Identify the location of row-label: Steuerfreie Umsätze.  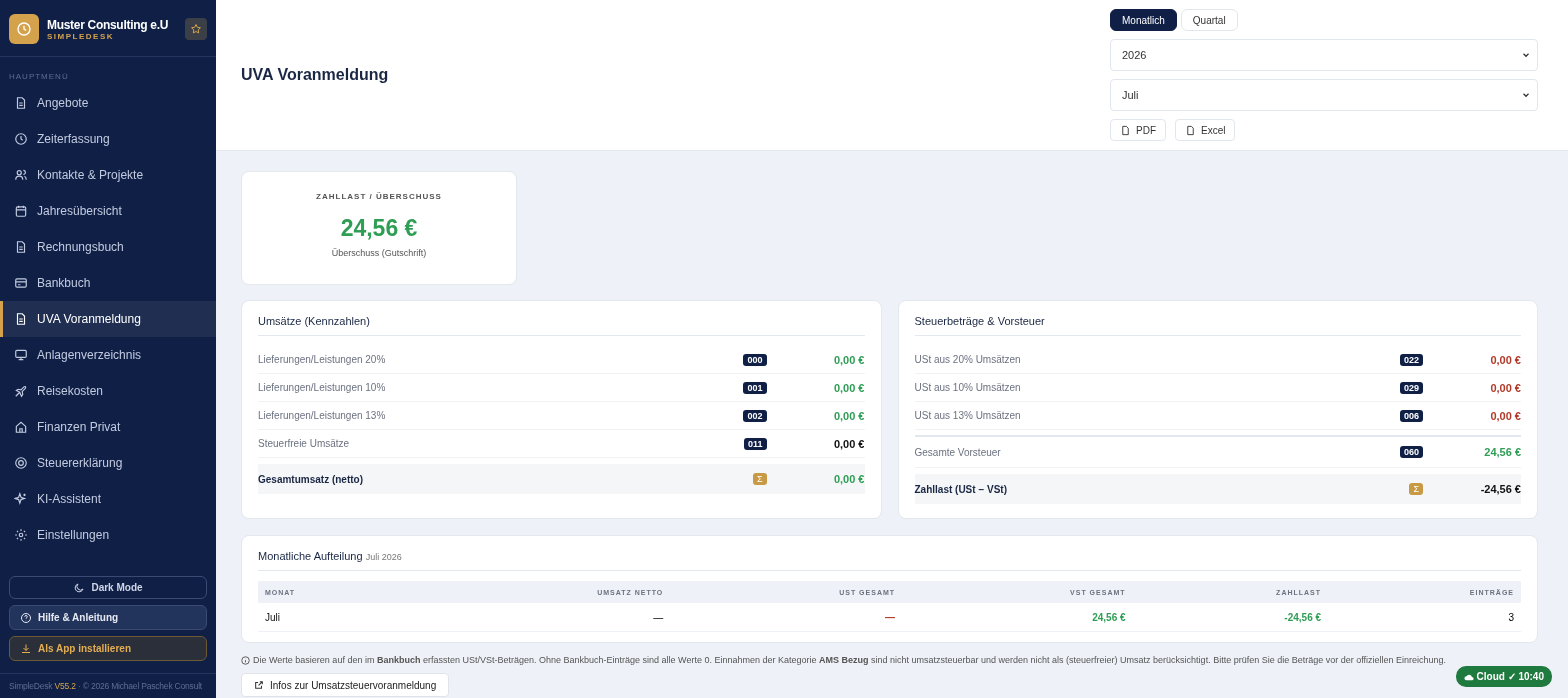
(304, 443).